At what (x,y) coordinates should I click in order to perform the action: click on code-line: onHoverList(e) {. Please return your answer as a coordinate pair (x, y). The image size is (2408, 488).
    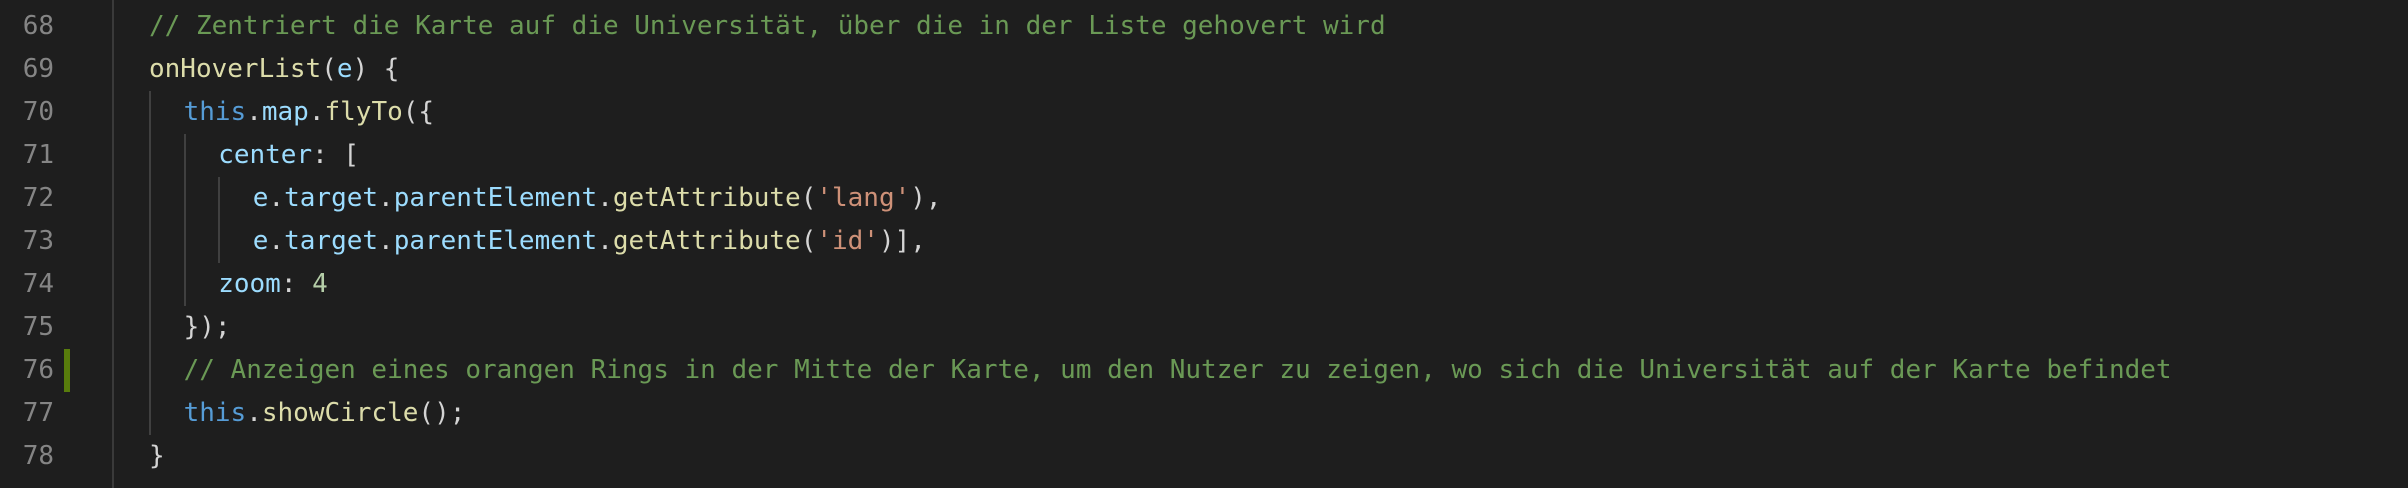
    Looking at the image, I should click on (274, 69).